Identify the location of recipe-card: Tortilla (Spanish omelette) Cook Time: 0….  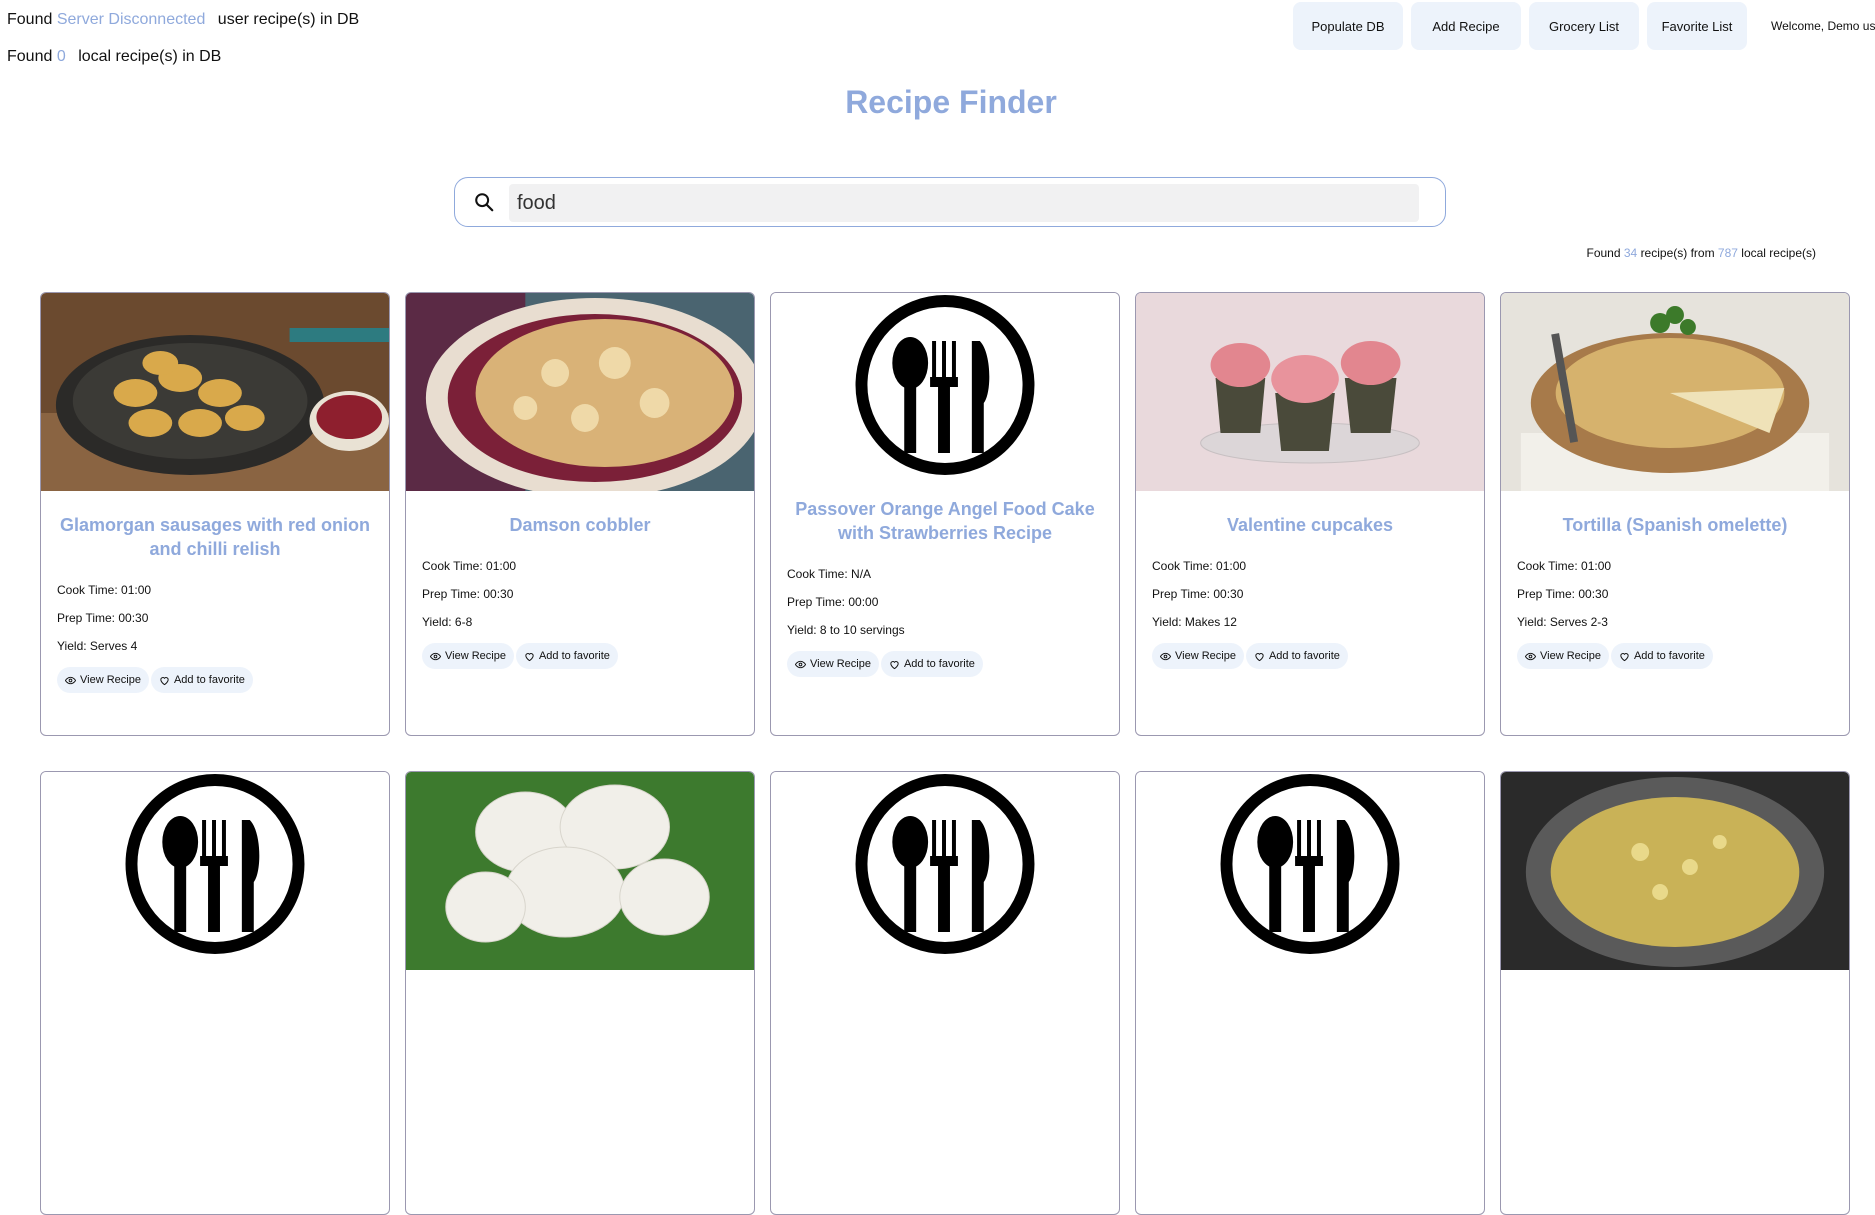
(1675, 514).